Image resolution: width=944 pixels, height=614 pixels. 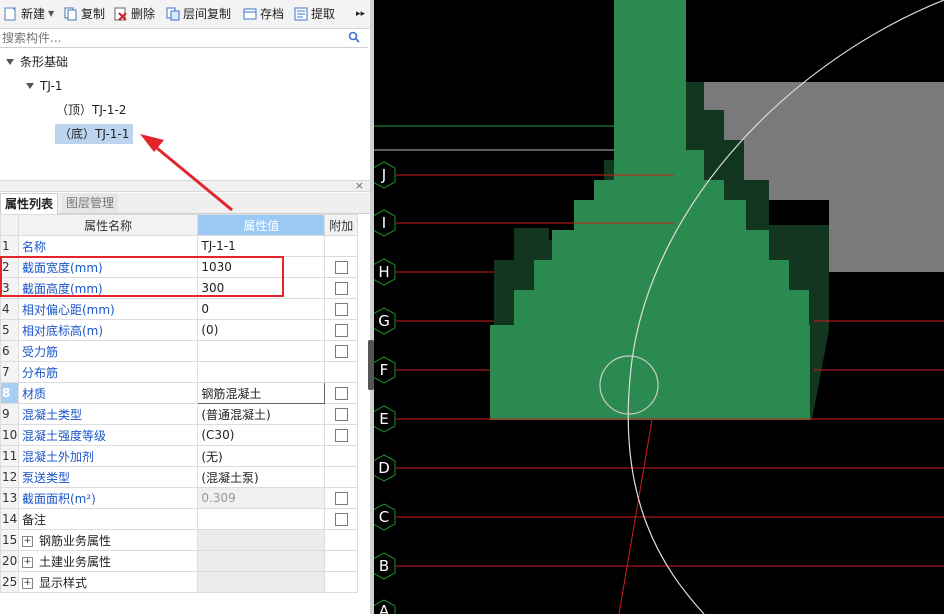 I want to click on more-tools-button: ▸▸, so click(x=360, y=14).